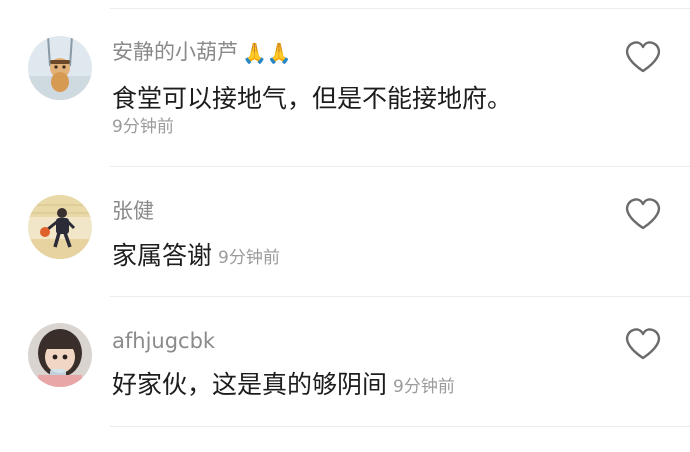 The height and width of the screenshot is (452, 690). I want to click on cartoon-avatar-icon, so click(60, 68).